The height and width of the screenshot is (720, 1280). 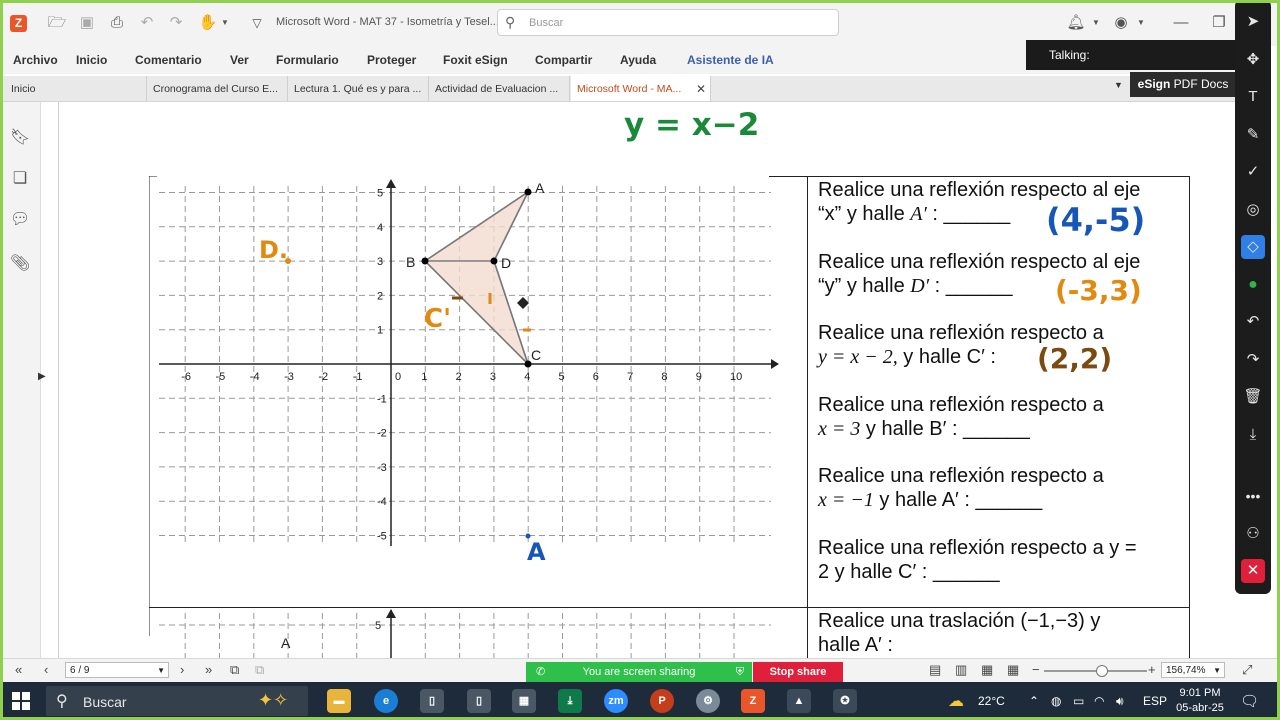 What do you see at coordinates (1247, 670) in the screenshot?
I see `fullscreen-icon: ⤢` at bounding box center [1247, 670].